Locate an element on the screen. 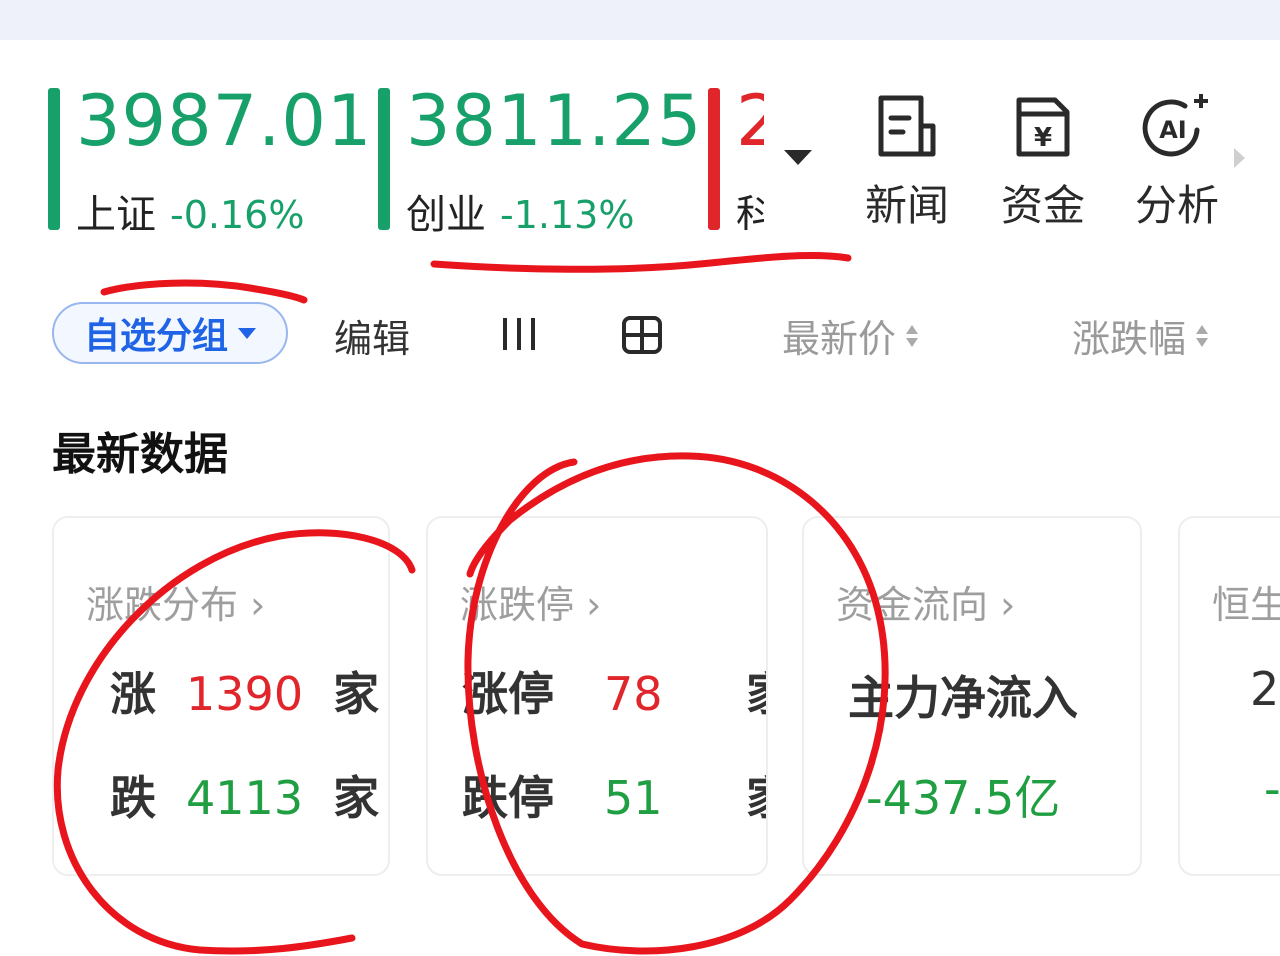 The width and height of the screenshot is (1280, 956). news-icon is located at coordinates (907, 126).